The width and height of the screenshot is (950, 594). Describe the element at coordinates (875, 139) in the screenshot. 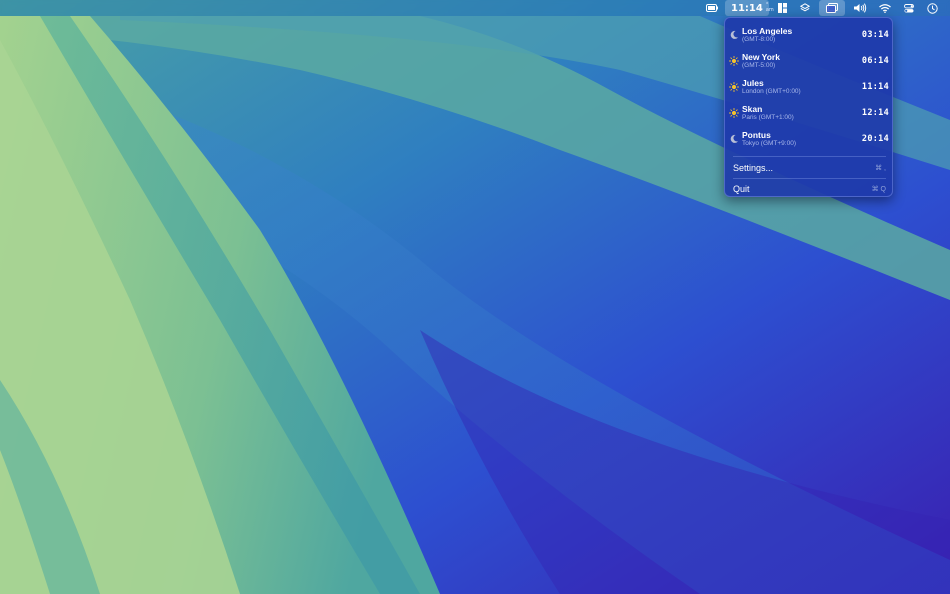

I see `zone-time: 20:14` at that location.